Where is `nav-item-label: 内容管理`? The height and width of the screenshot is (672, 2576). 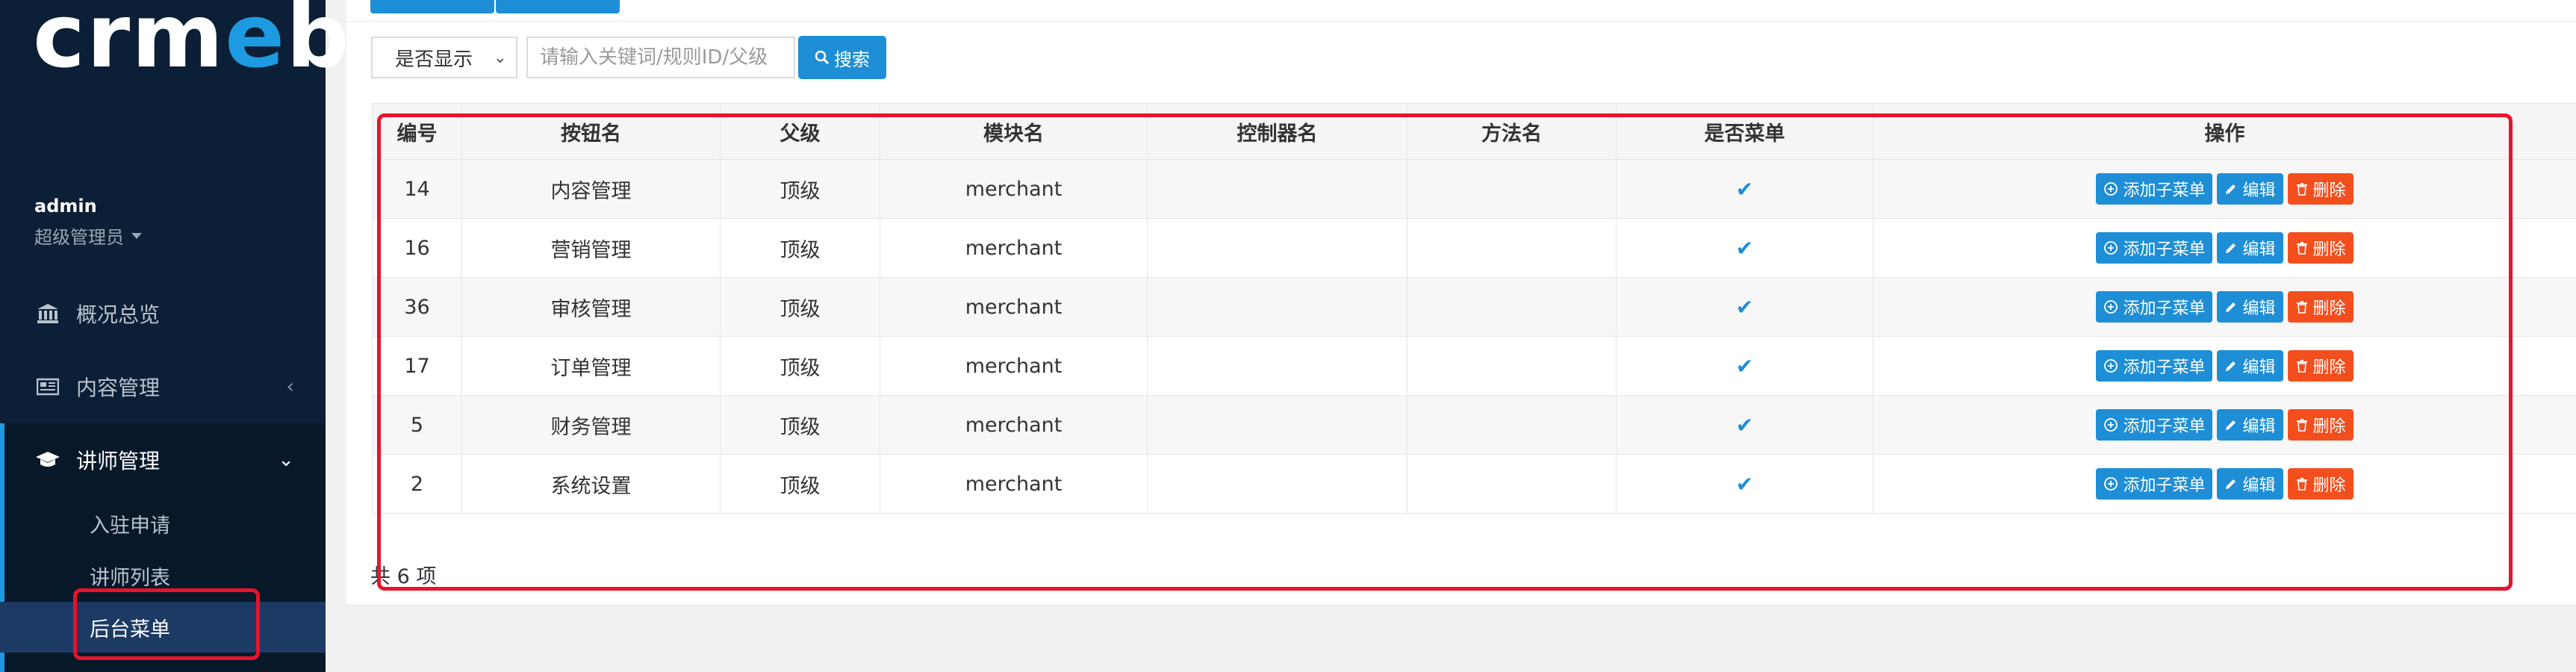 nav-item-label: 内容管理 is located at coordinates (118, 388).